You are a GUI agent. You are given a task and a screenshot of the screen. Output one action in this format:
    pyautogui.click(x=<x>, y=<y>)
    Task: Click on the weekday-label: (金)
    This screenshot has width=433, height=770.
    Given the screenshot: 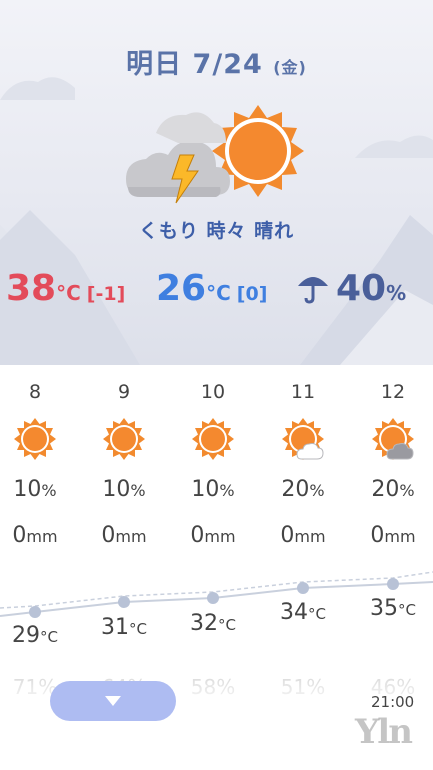 What is the action you would take?
    pyautogui.click(x=290, y=67)
    